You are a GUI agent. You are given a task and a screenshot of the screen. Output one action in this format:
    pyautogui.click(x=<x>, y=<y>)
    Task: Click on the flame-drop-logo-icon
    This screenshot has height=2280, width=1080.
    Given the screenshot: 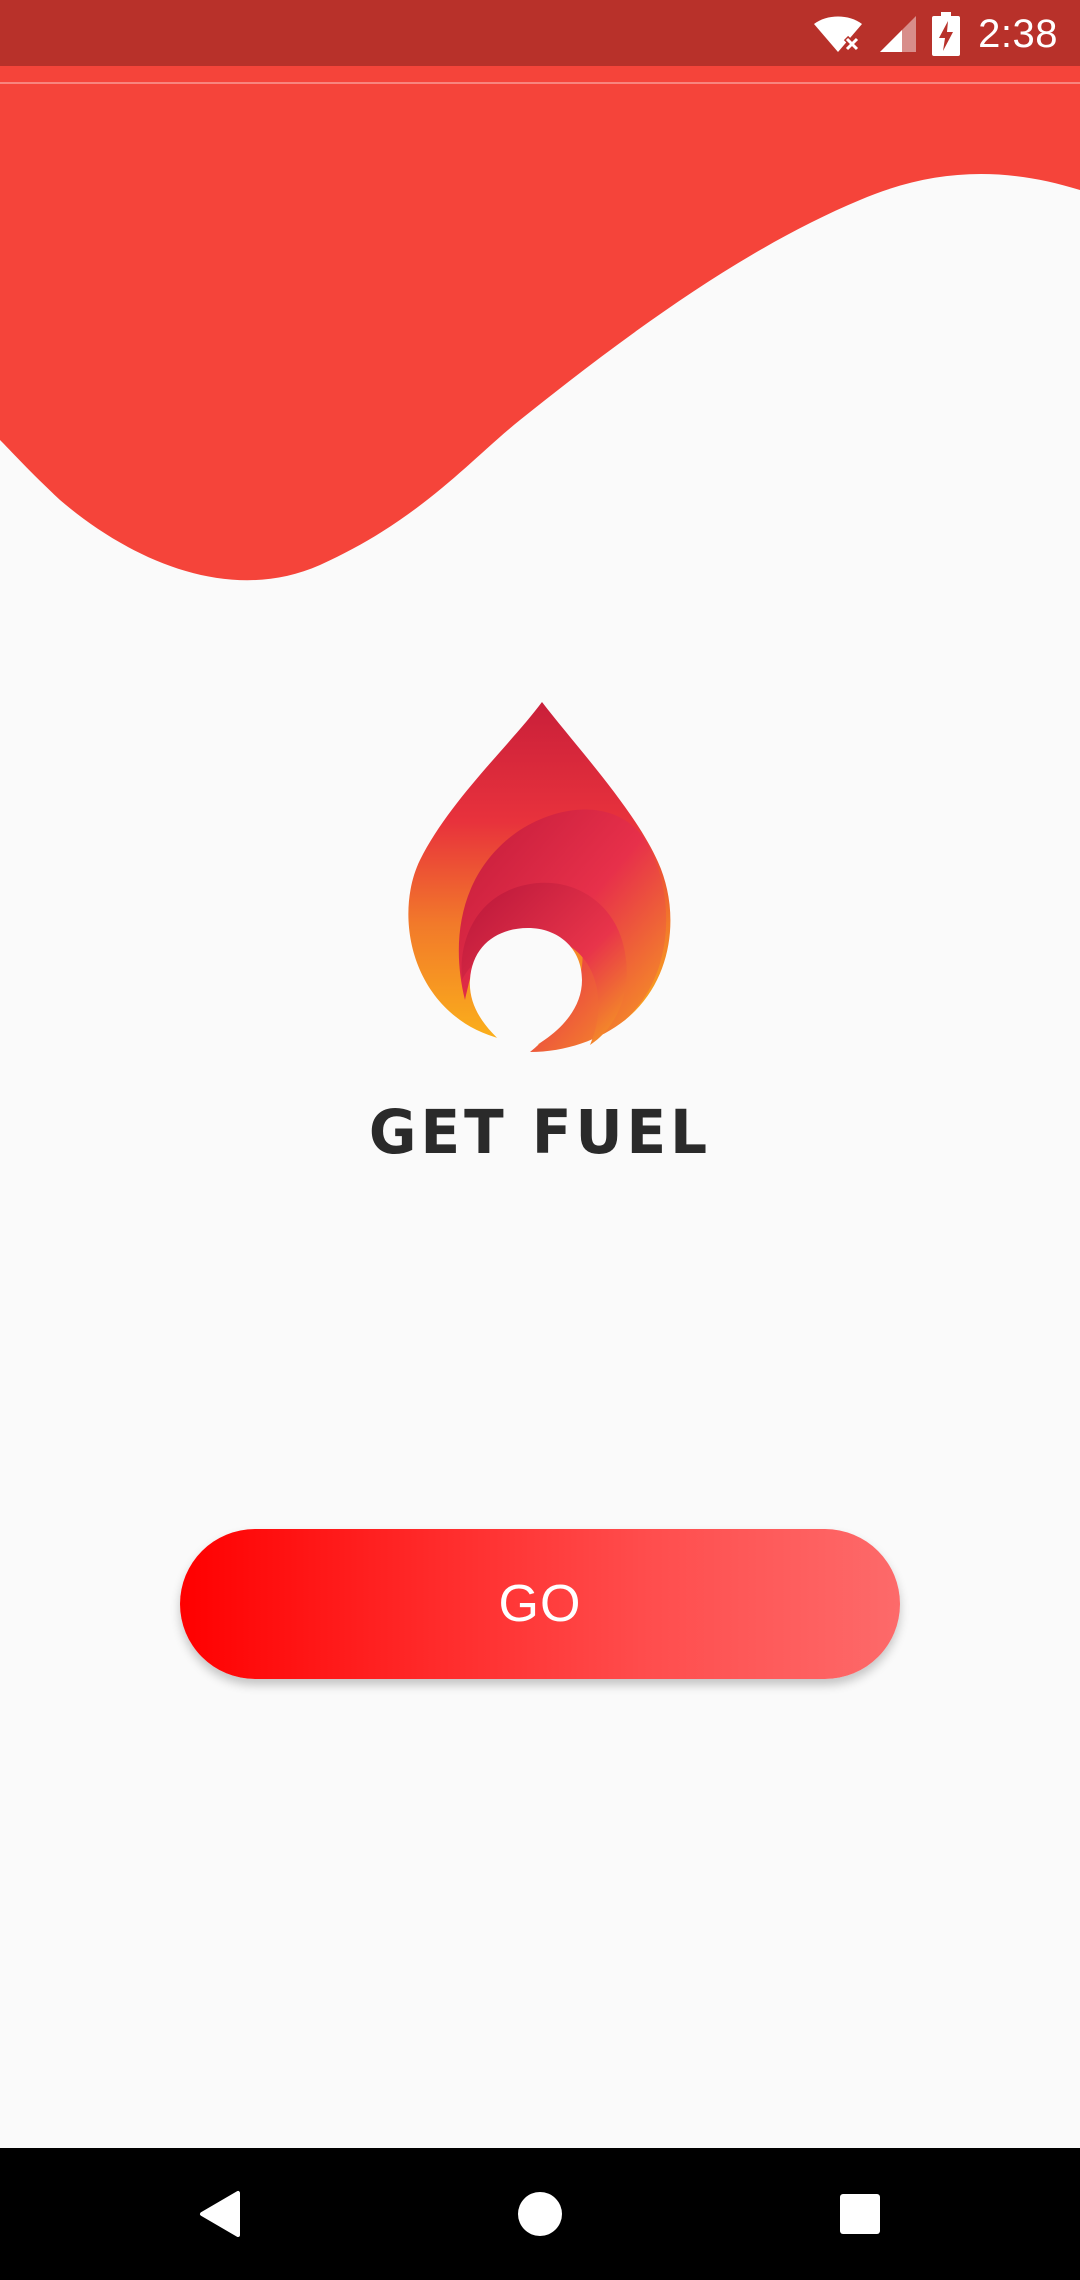 What is the action you would take?
    pyautogui.click(x=539, y=878)
    